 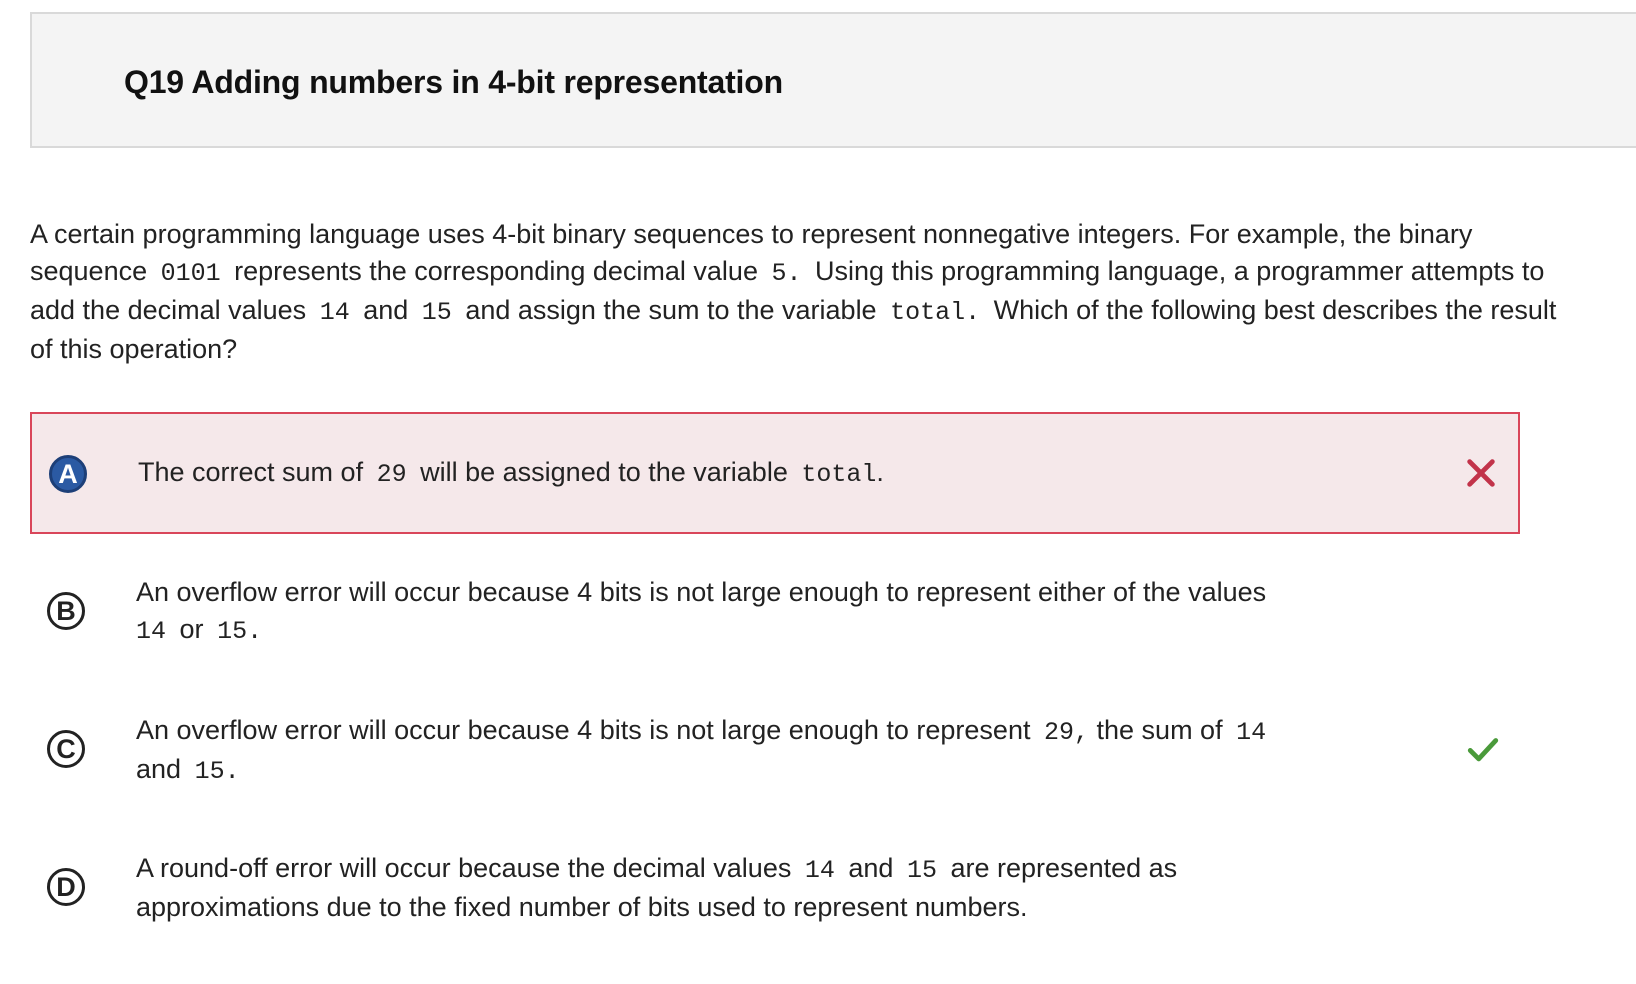 I want to click on code-total: total, so click(x=839, y=474).